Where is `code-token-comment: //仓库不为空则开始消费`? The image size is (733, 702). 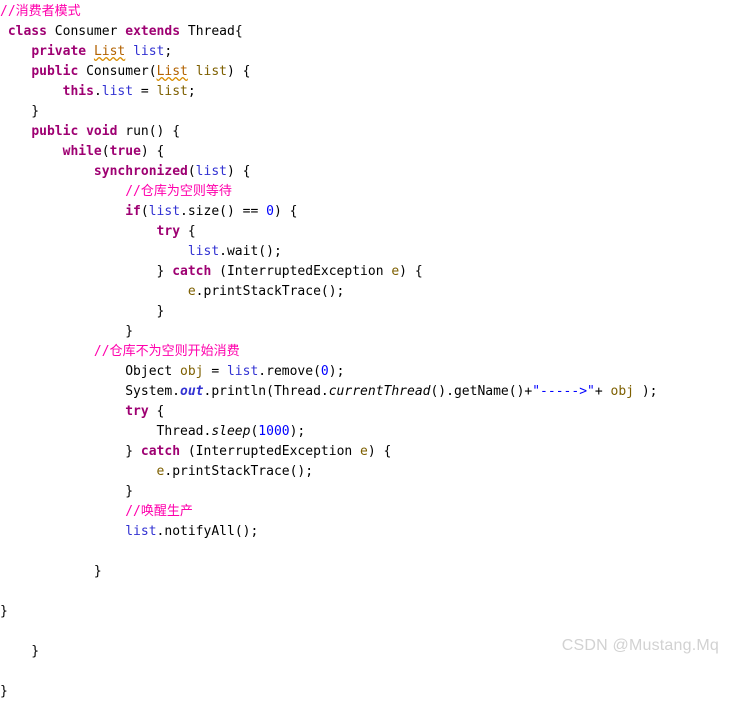 code-token-comment: //仓库不为空则开始消费 is located at coordinates (166, 351).